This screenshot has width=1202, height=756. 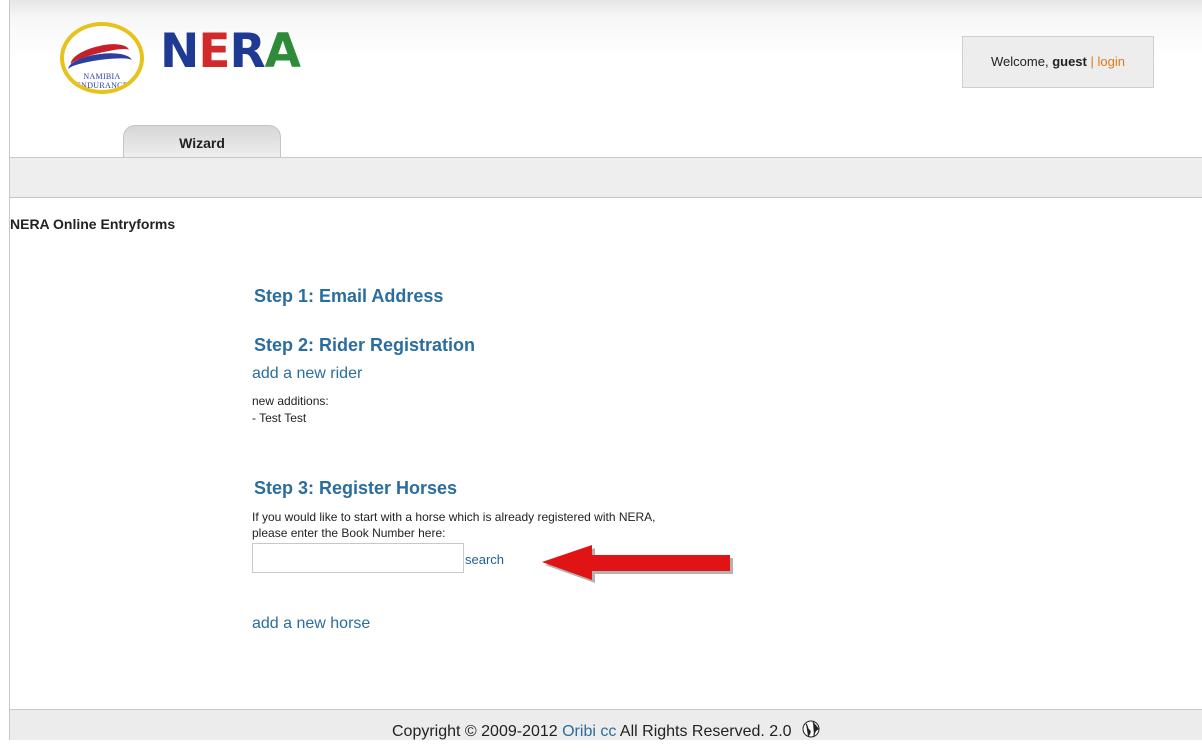 I want to click on horse-instruction-line2: please enter the Book Number here:, so click(x=349, y=533).